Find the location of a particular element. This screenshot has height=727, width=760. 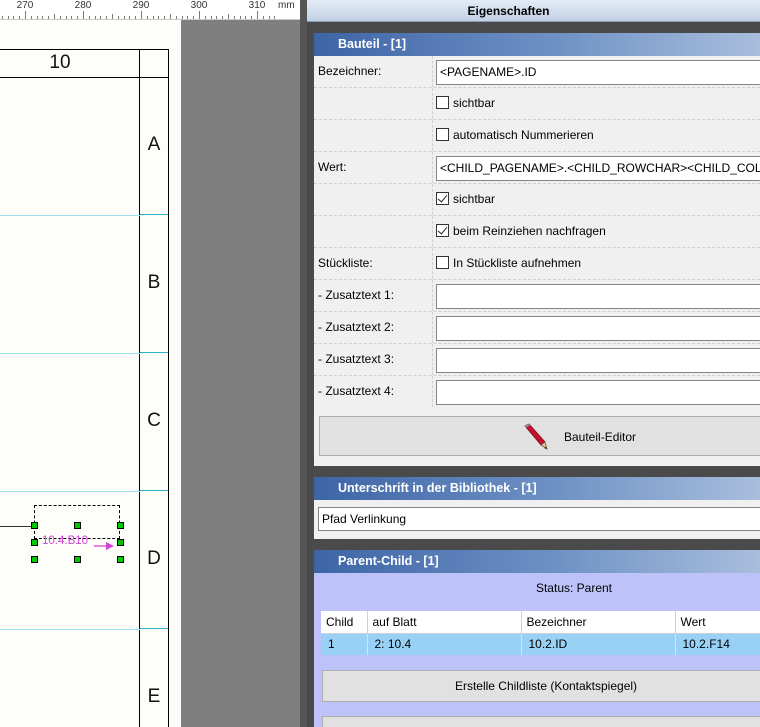

stueckliste-check-label: In Stückliste aufnehmen is located at coordinates (517, 263).